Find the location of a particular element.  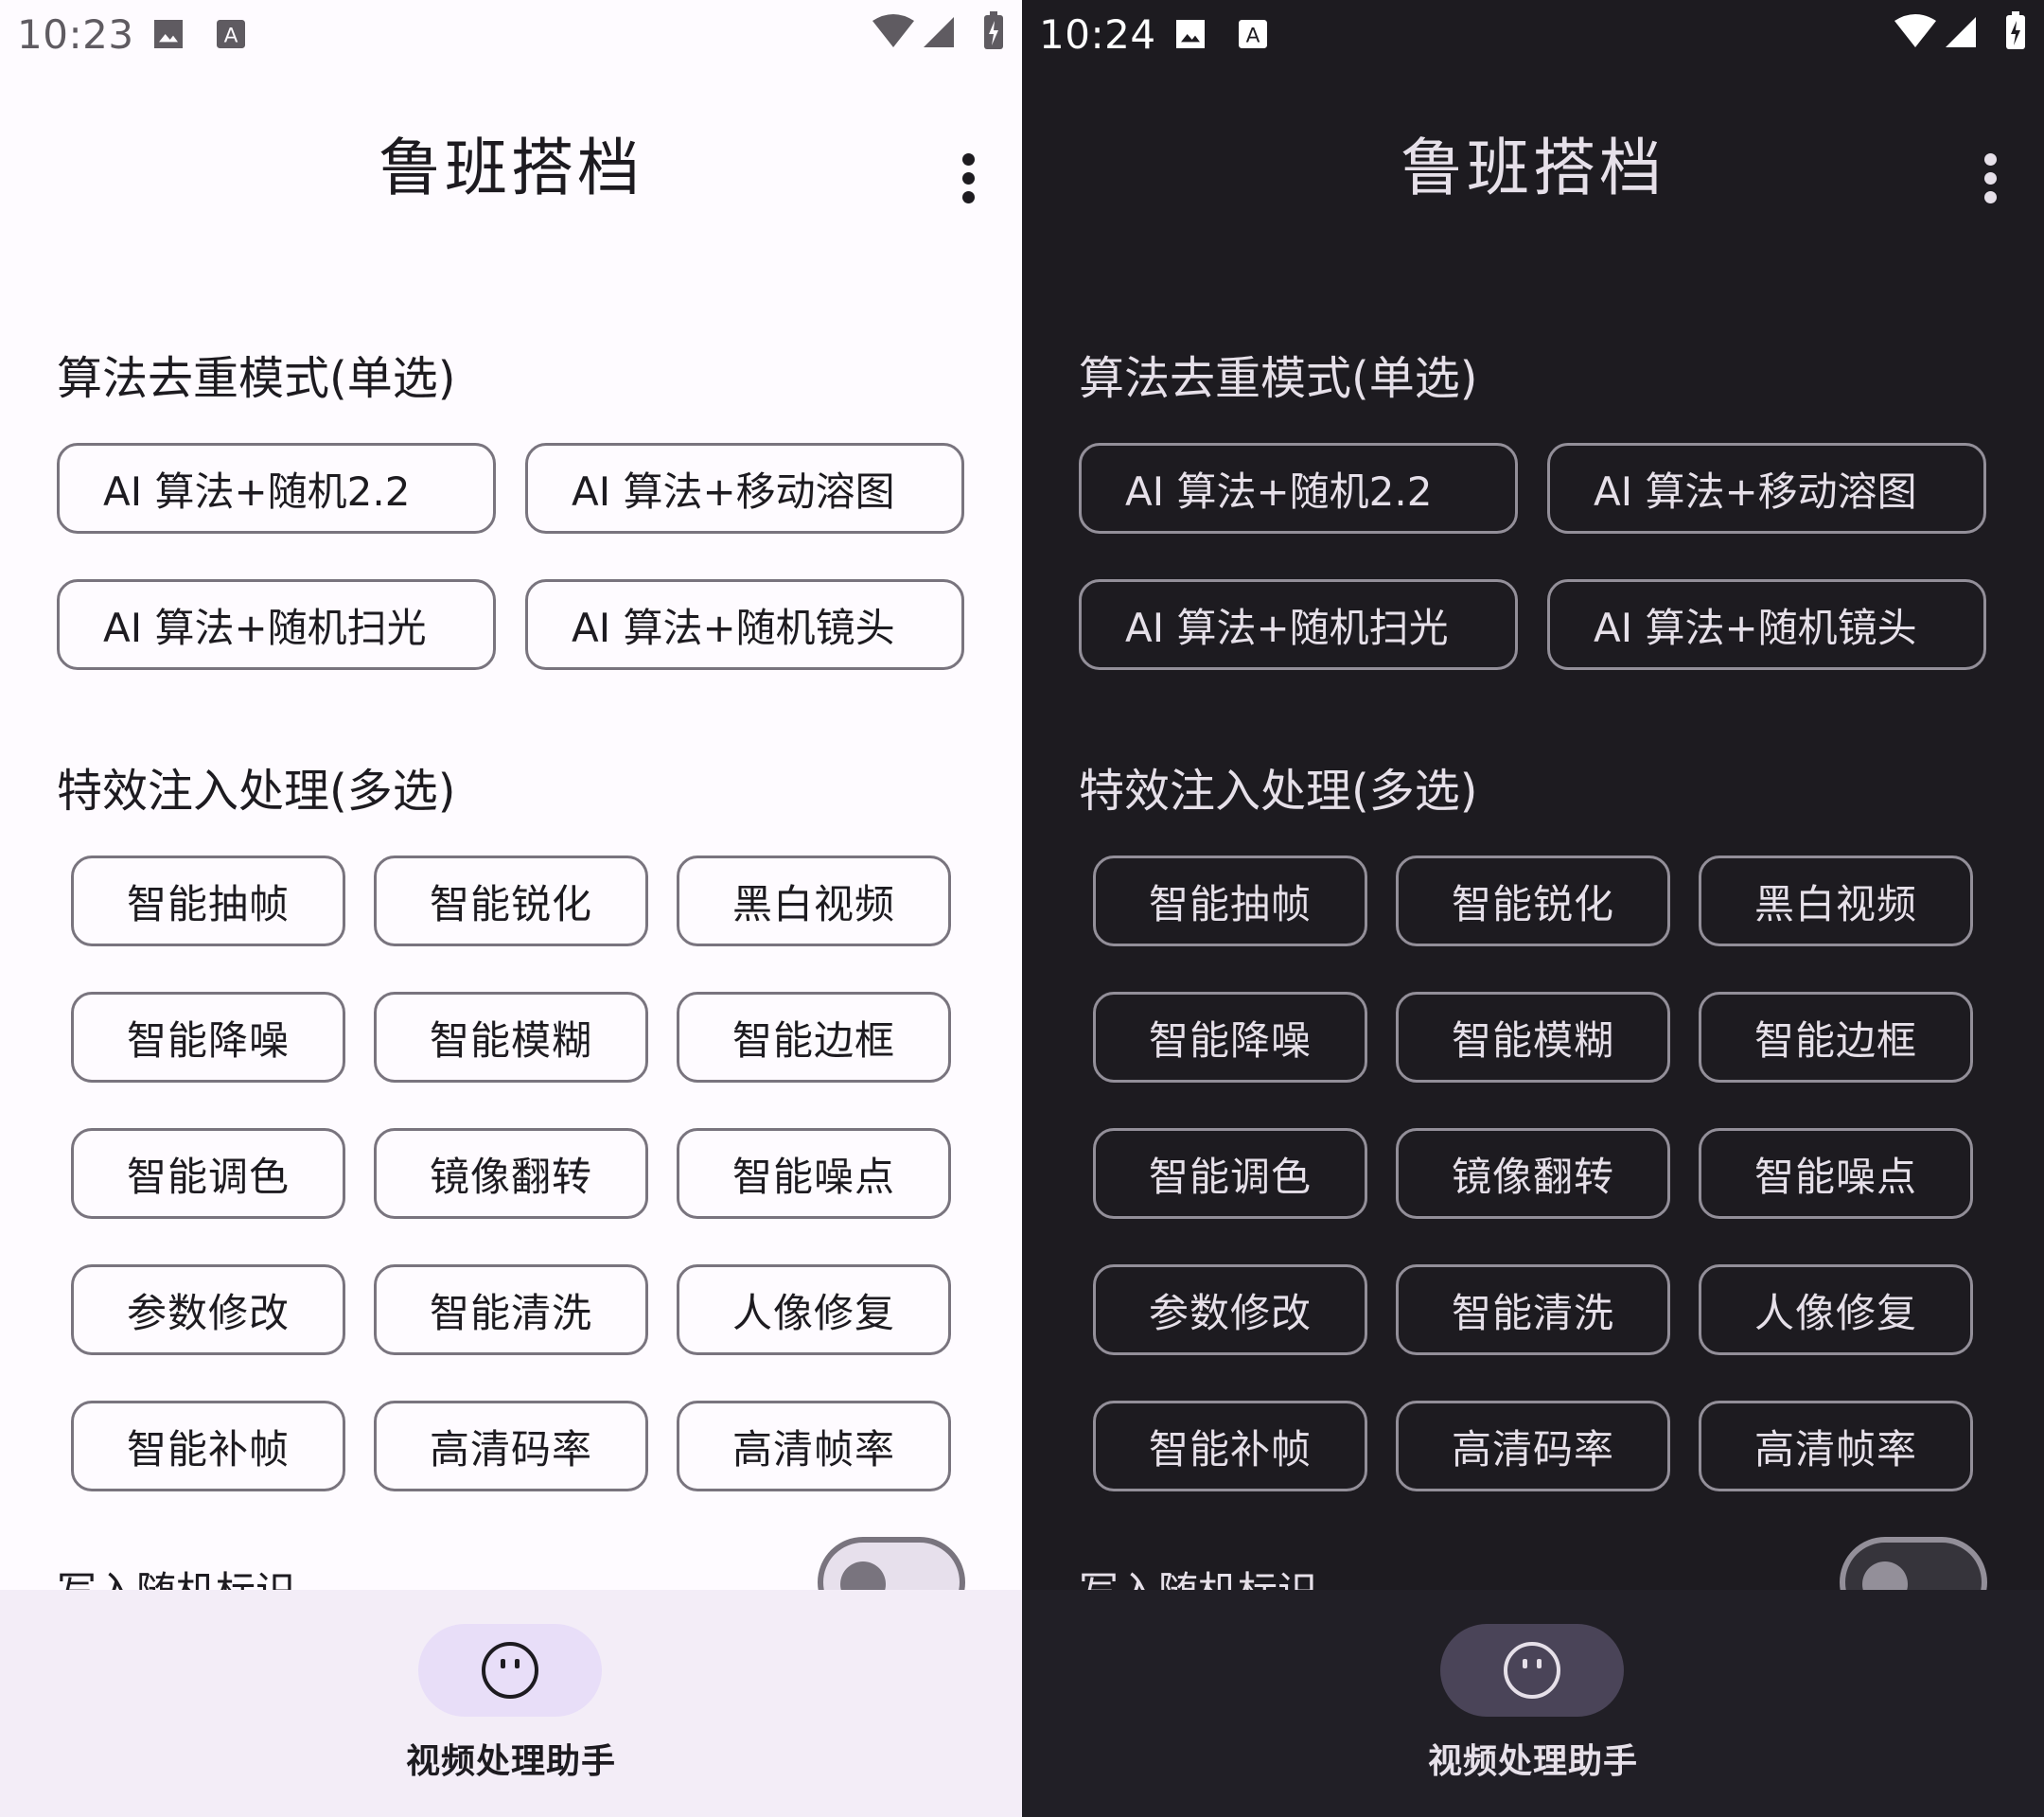

status-bar: 10:24 A is located at coordinates (1533, 33).